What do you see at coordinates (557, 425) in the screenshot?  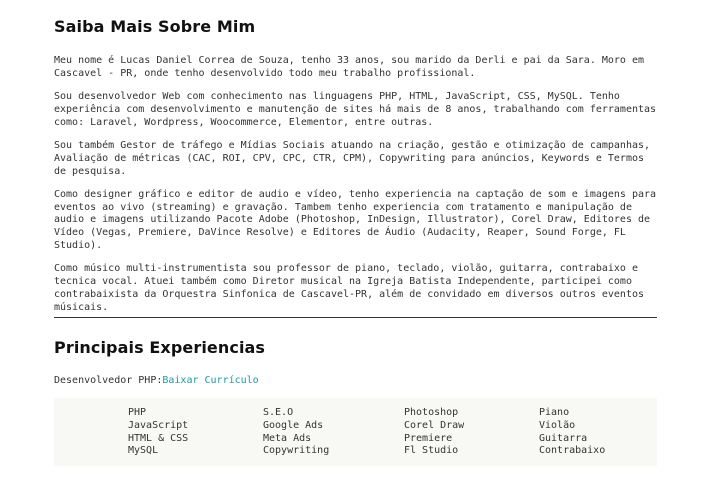 I see `skill-item: Violão` at bounding box center [557, 425].